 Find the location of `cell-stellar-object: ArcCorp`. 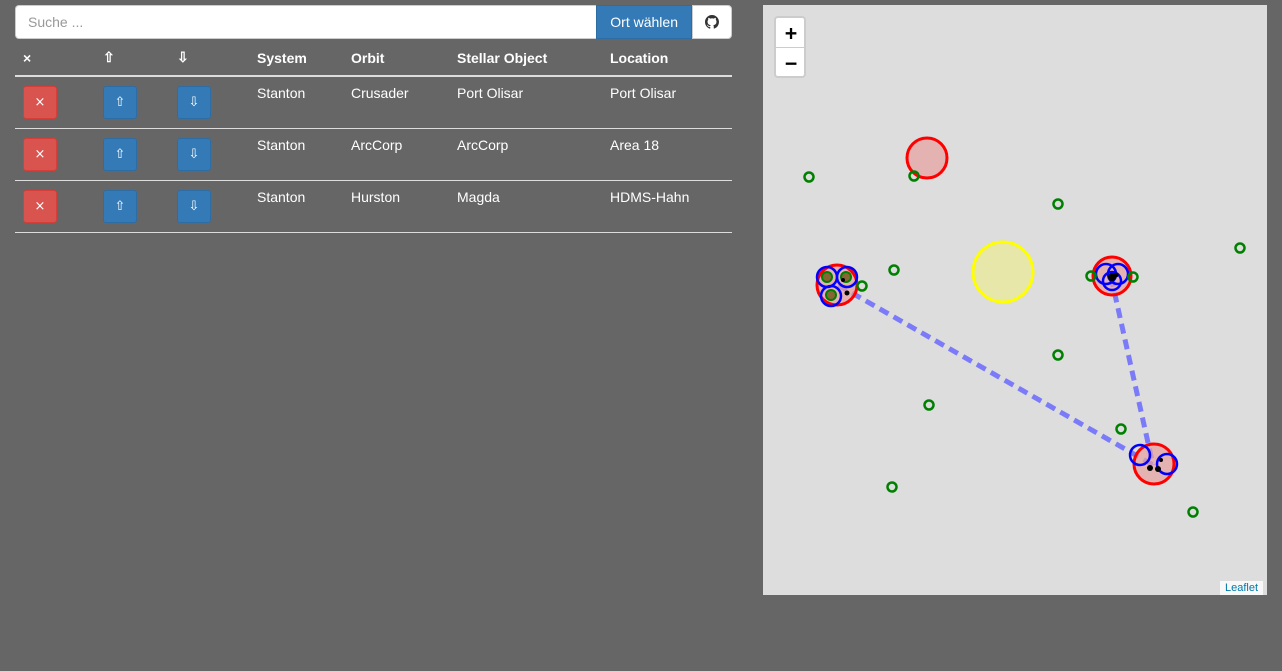

cell-stellar-object: ArcCorp is located at coordinates (525, 154).